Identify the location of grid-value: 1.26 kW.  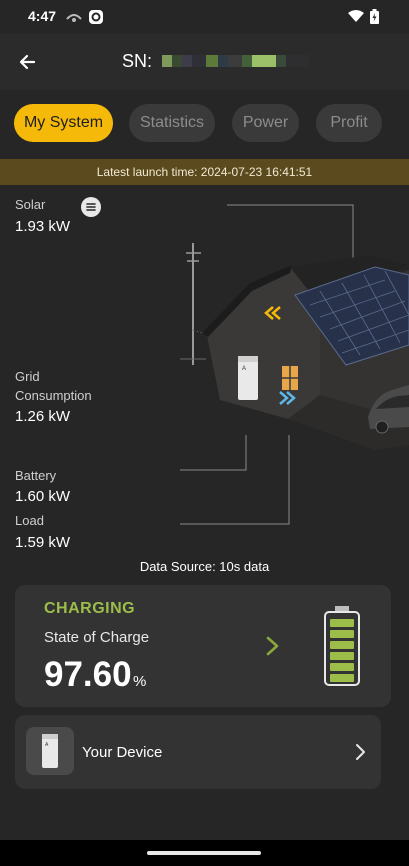
(43, 416).